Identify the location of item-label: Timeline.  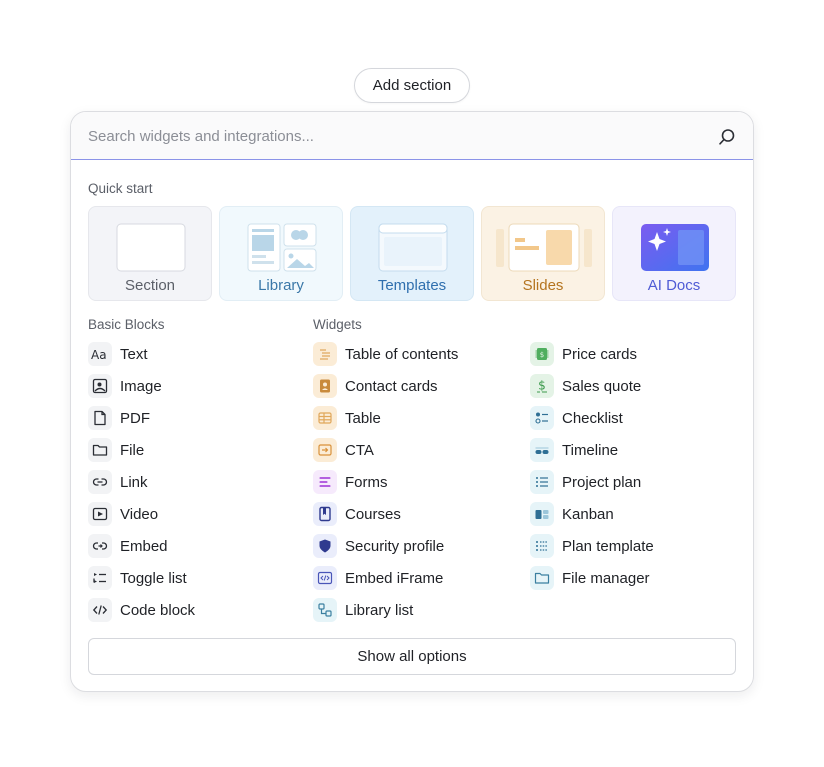
(590, 450).